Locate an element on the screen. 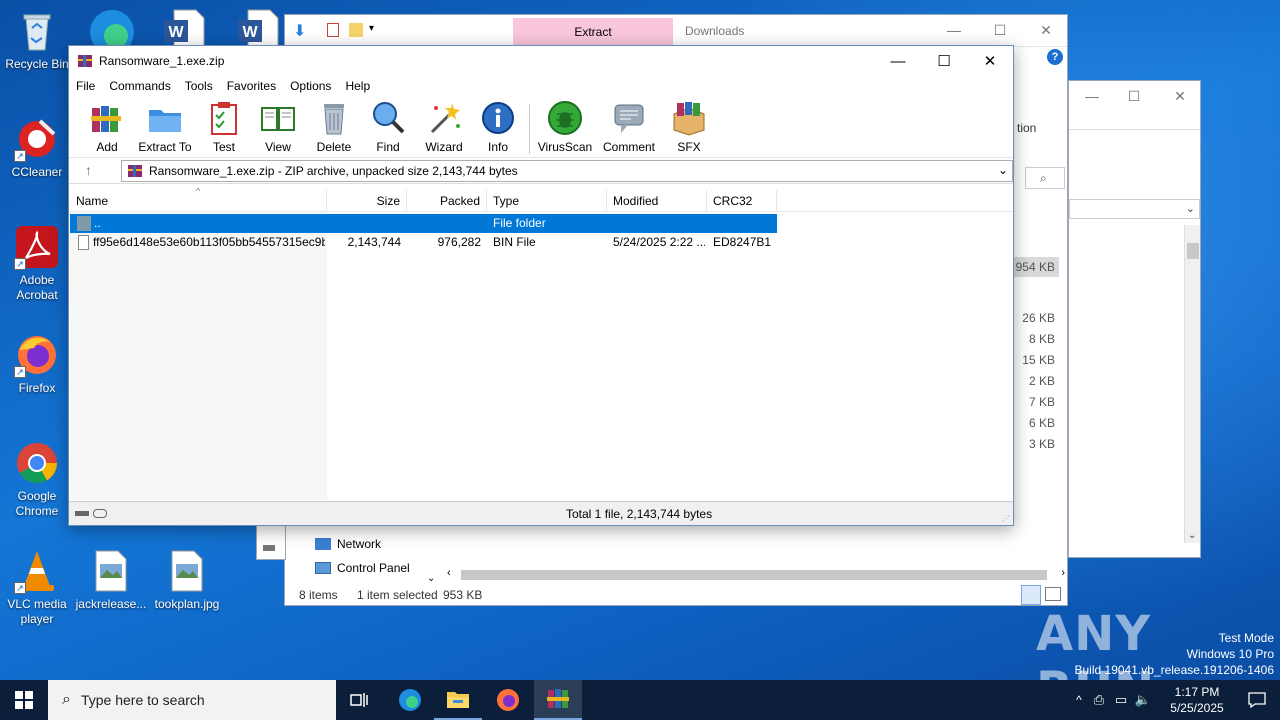 This screenshot has width=1280, height=720. clock: 1:17 PM 5/25/2025 is located at coordinates (1197, 700).